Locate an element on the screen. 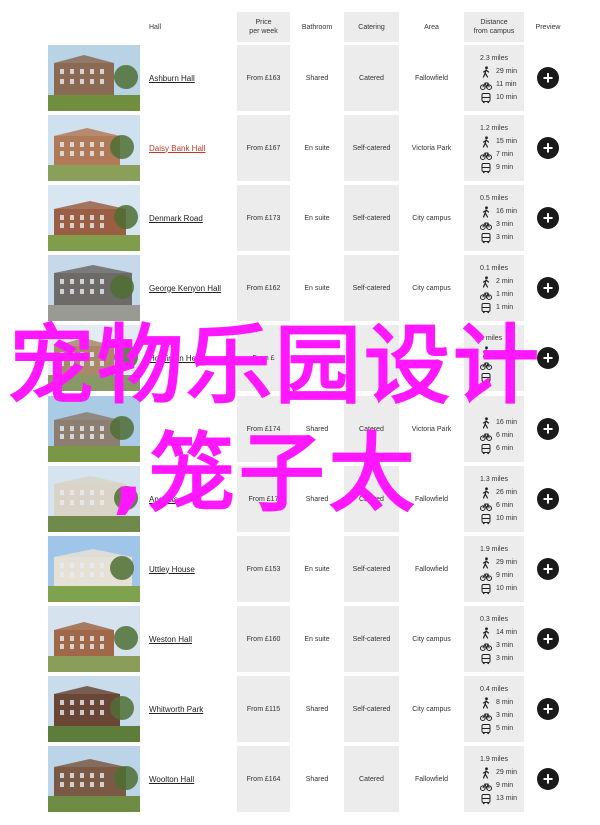  hall-name-link: Woolton Hall is located at coordinates (169, 779).